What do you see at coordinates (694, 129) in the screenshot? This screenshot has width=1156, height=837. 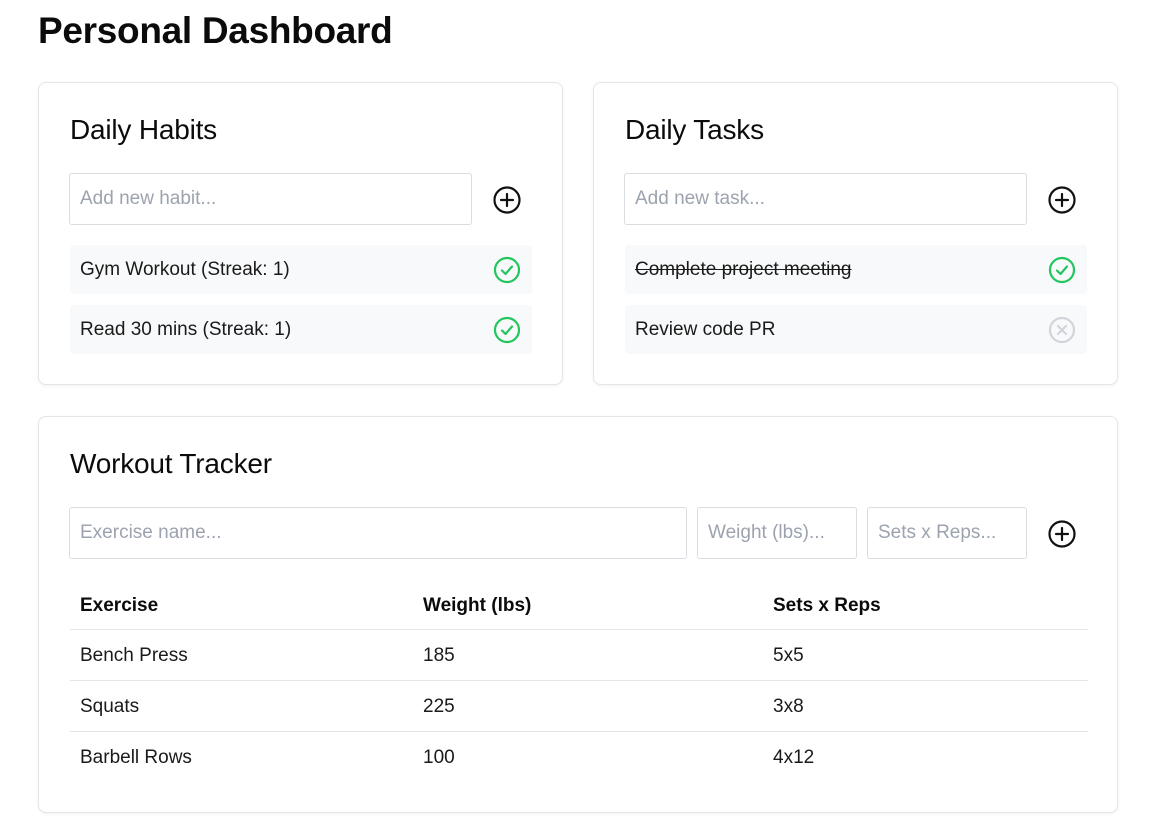 I see `daily-tasks-title: Daily Tasks` at bounding box center [694, 129].